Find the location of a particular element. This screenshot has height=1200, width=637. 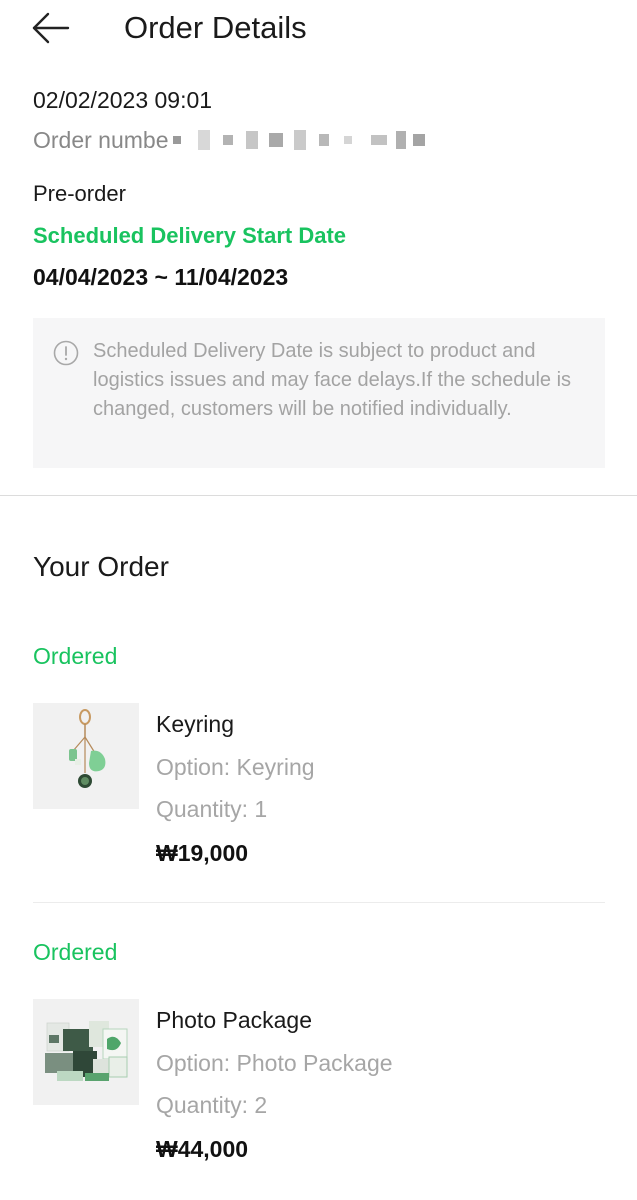

item-name: Keyring is located at coordinates (195, 724).